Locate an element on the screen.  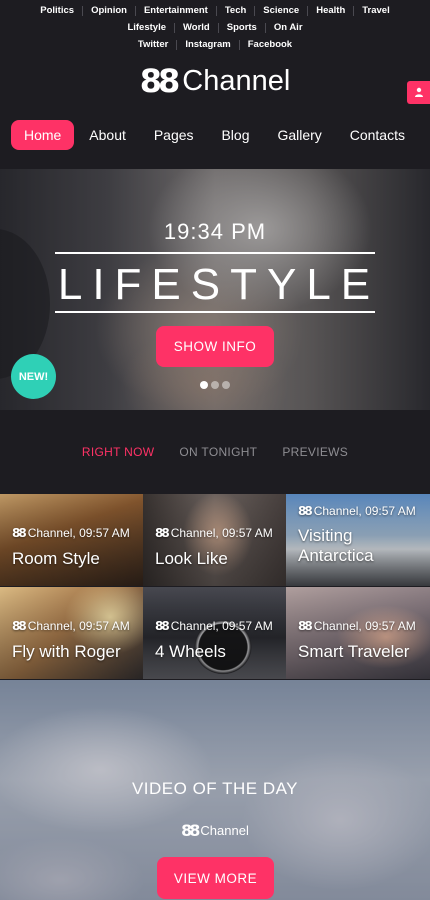
tab-on-tonight: ON TONIGHT is located at coordinates (218, 452).